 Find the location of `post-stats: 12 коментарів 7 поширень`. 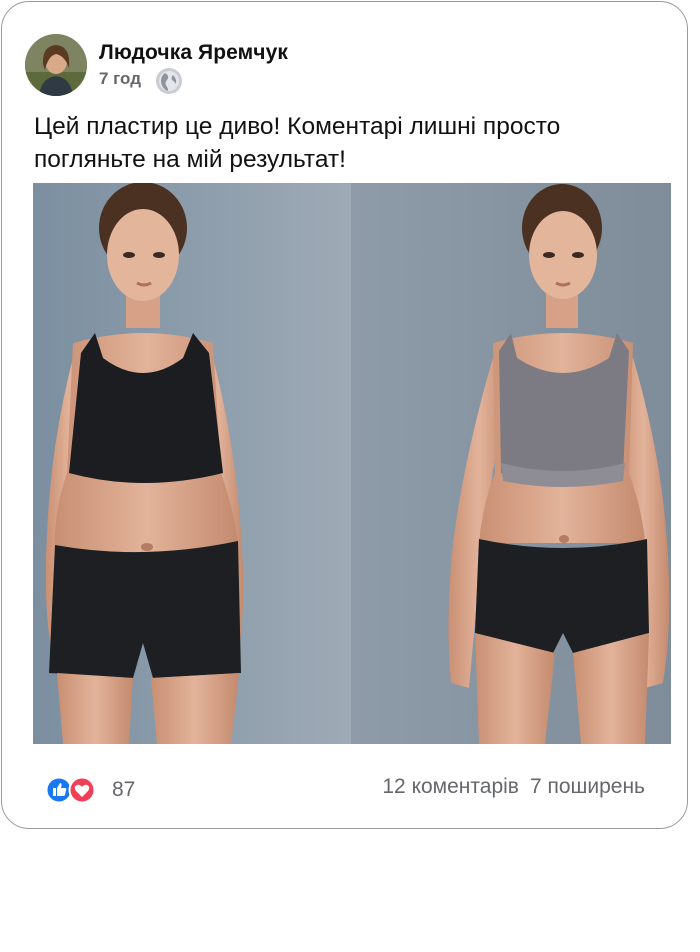

post-stats: 12 коментарів 7 поширень is located at coordinates (513, 787).